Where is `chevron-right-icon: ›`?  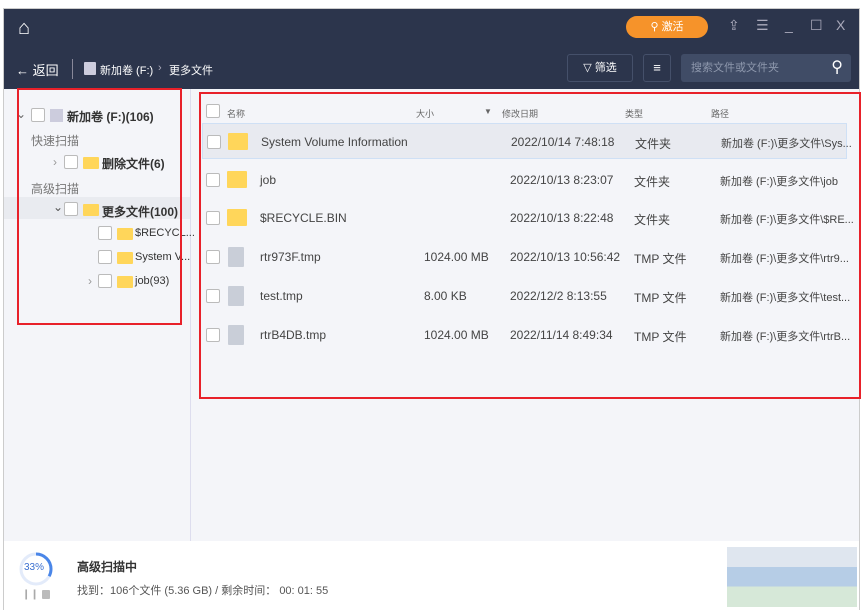
chevron-right-icon: › is located at coordinates (160, 68).